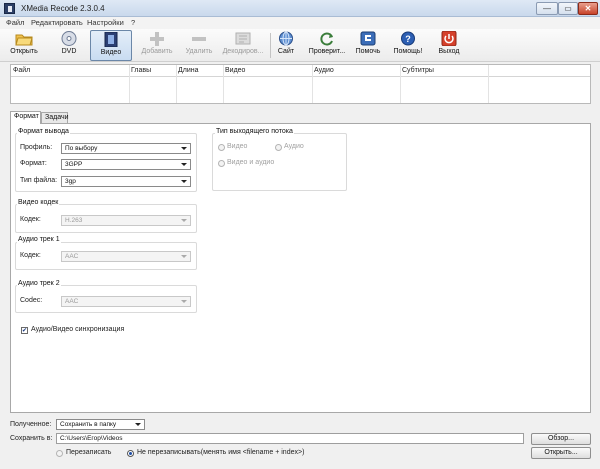  Describe the element at coordinates (57, 22) in the screenshot. I see `menu-edit: Редактировать` at that location.